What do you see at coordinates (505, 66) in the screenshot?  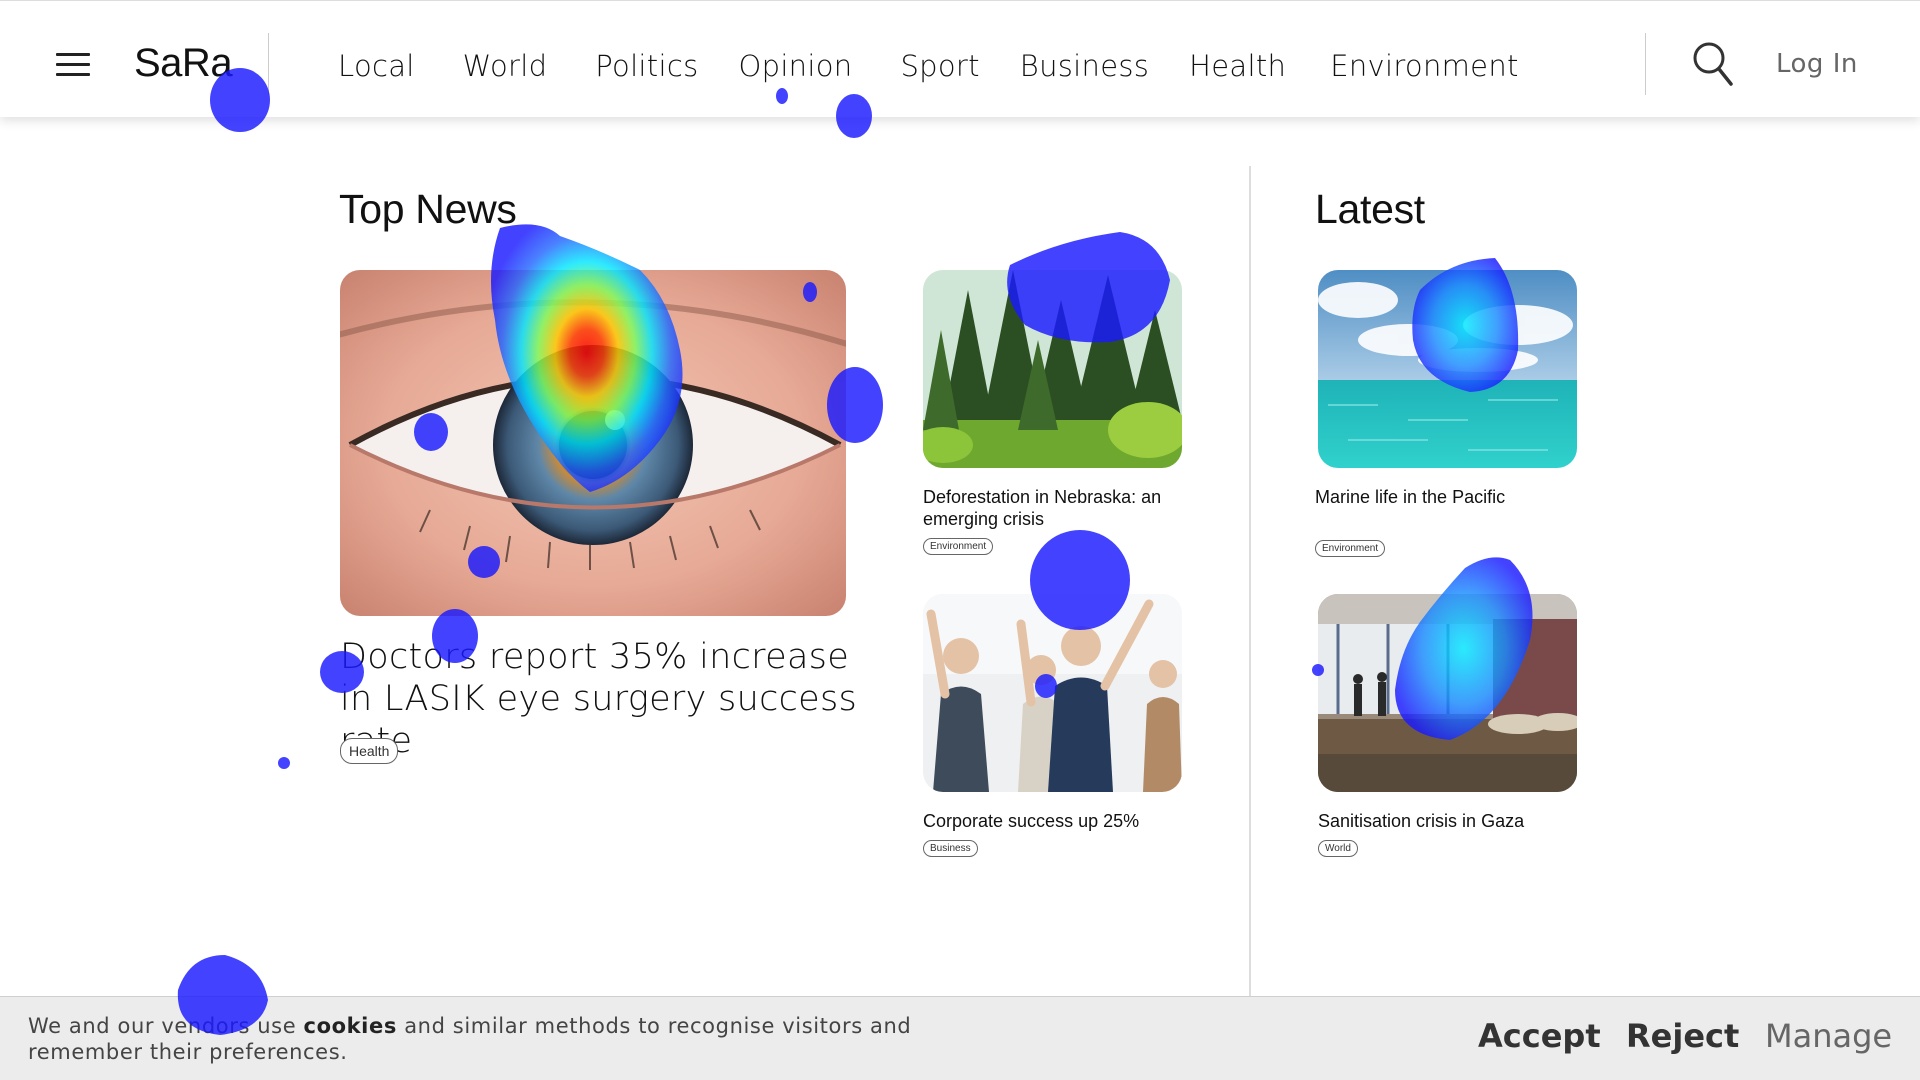 I see `nav-world: World` at bounding box center [505, 66].